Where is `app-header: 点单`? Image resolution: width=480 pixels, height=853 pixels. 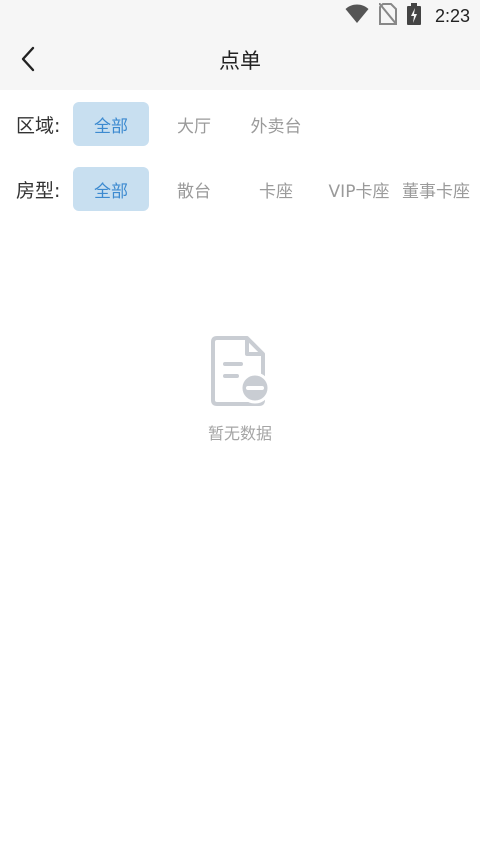 app-header: 点单 is located at coordinates (240, 61).